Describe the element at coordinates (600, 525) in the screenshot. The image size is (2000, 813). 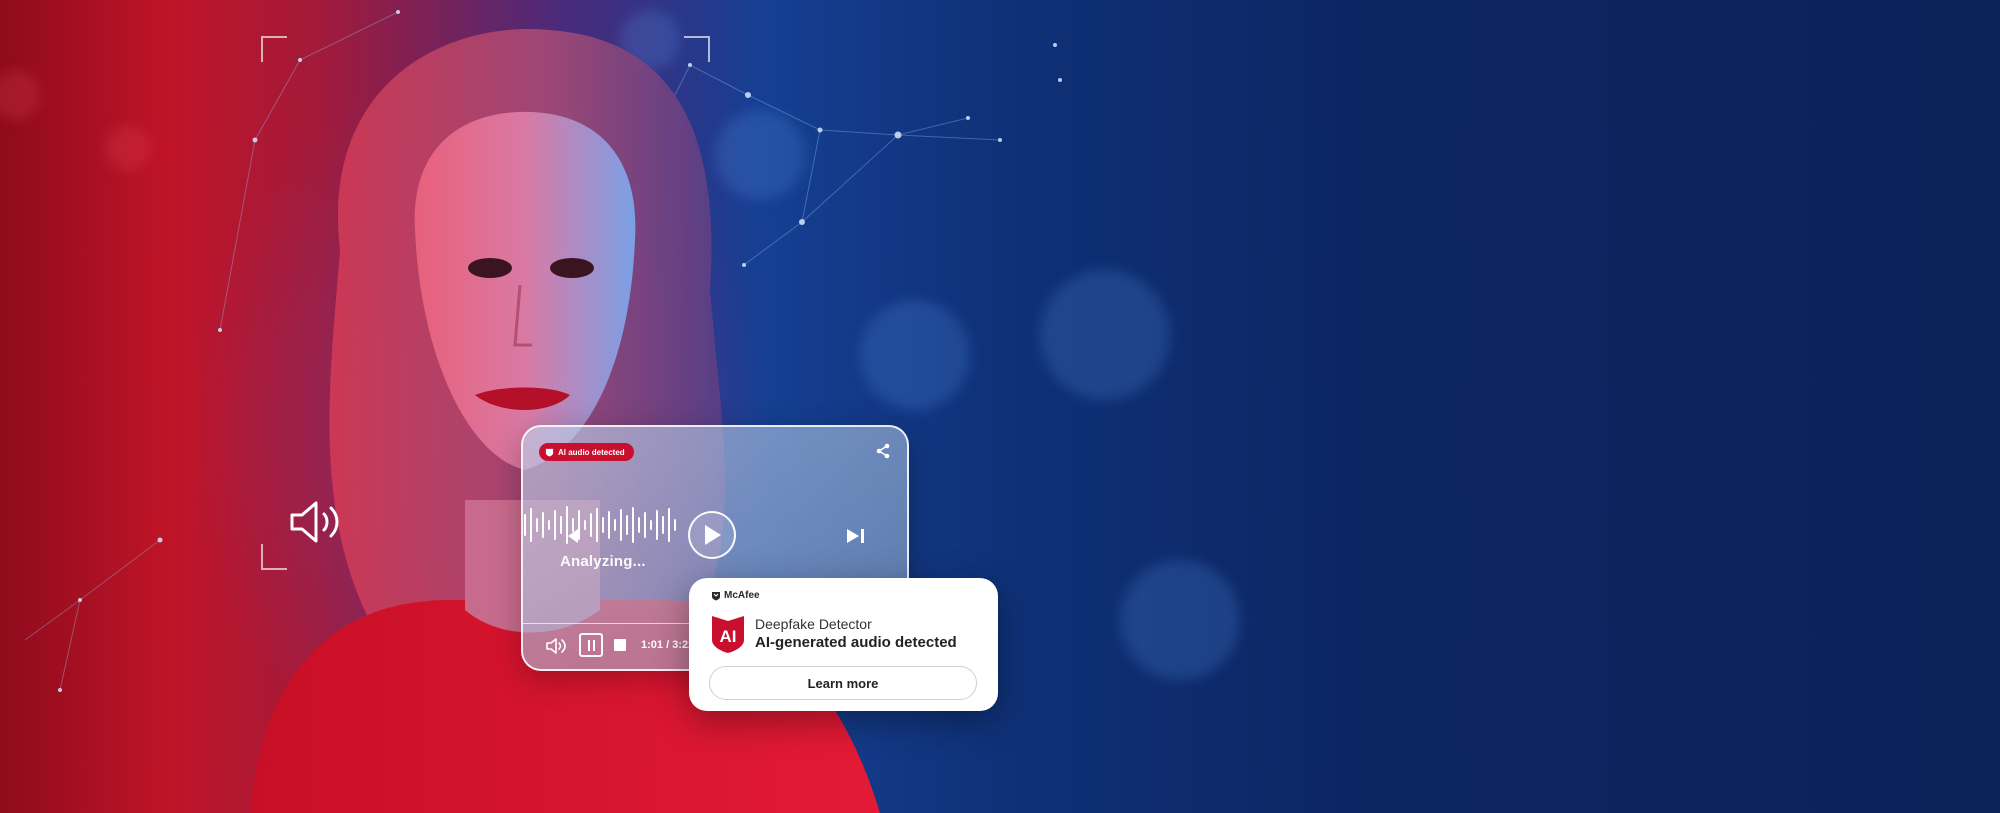
I see `waveform-icon` at that location.